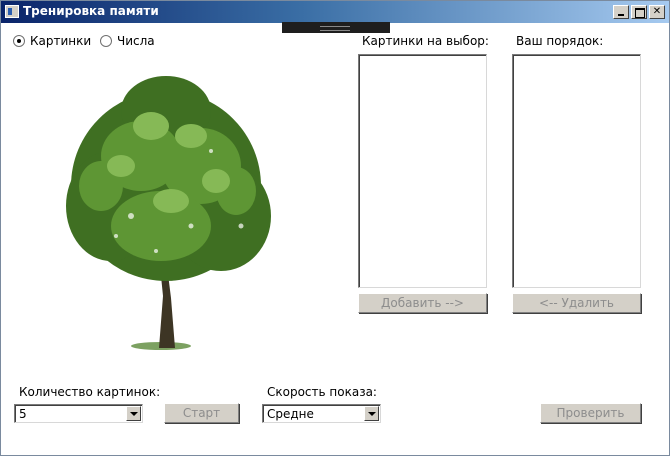 The width and height of the screenshot is (670, 456). I want to click on maximize-button, so click(639, 12).